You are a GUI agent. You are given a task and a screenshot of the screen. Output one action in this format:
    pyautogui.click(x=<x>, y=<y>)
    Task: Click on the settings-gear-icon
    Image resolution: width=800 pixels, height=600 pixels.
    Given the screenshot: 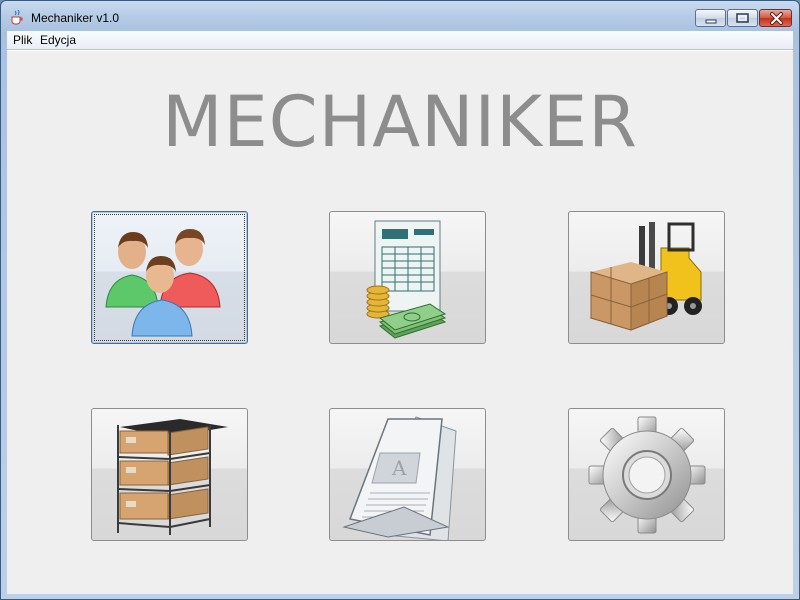 What is the action you would take?
    pyautogui.click(x=647, y=475)
    